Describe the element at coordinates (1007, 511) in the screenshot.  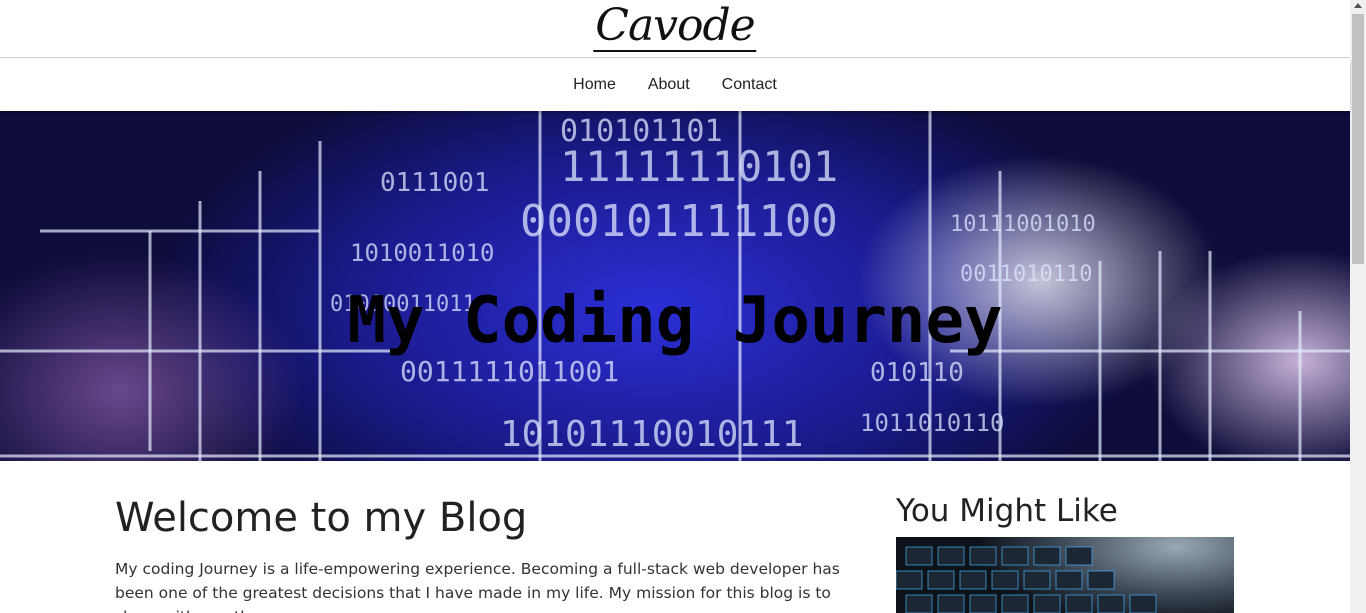
I see `you-might-like-heading: You Might Like` at that location.